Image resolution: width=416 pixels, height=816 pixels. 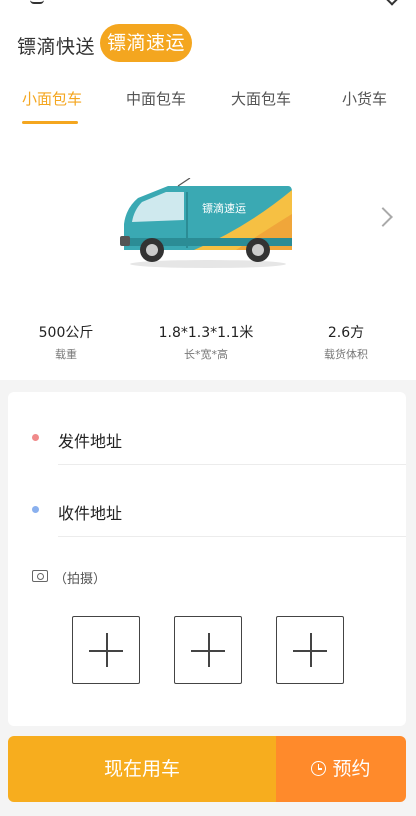 I want to click on chevron-right-icon, so click(x=383, y=217).